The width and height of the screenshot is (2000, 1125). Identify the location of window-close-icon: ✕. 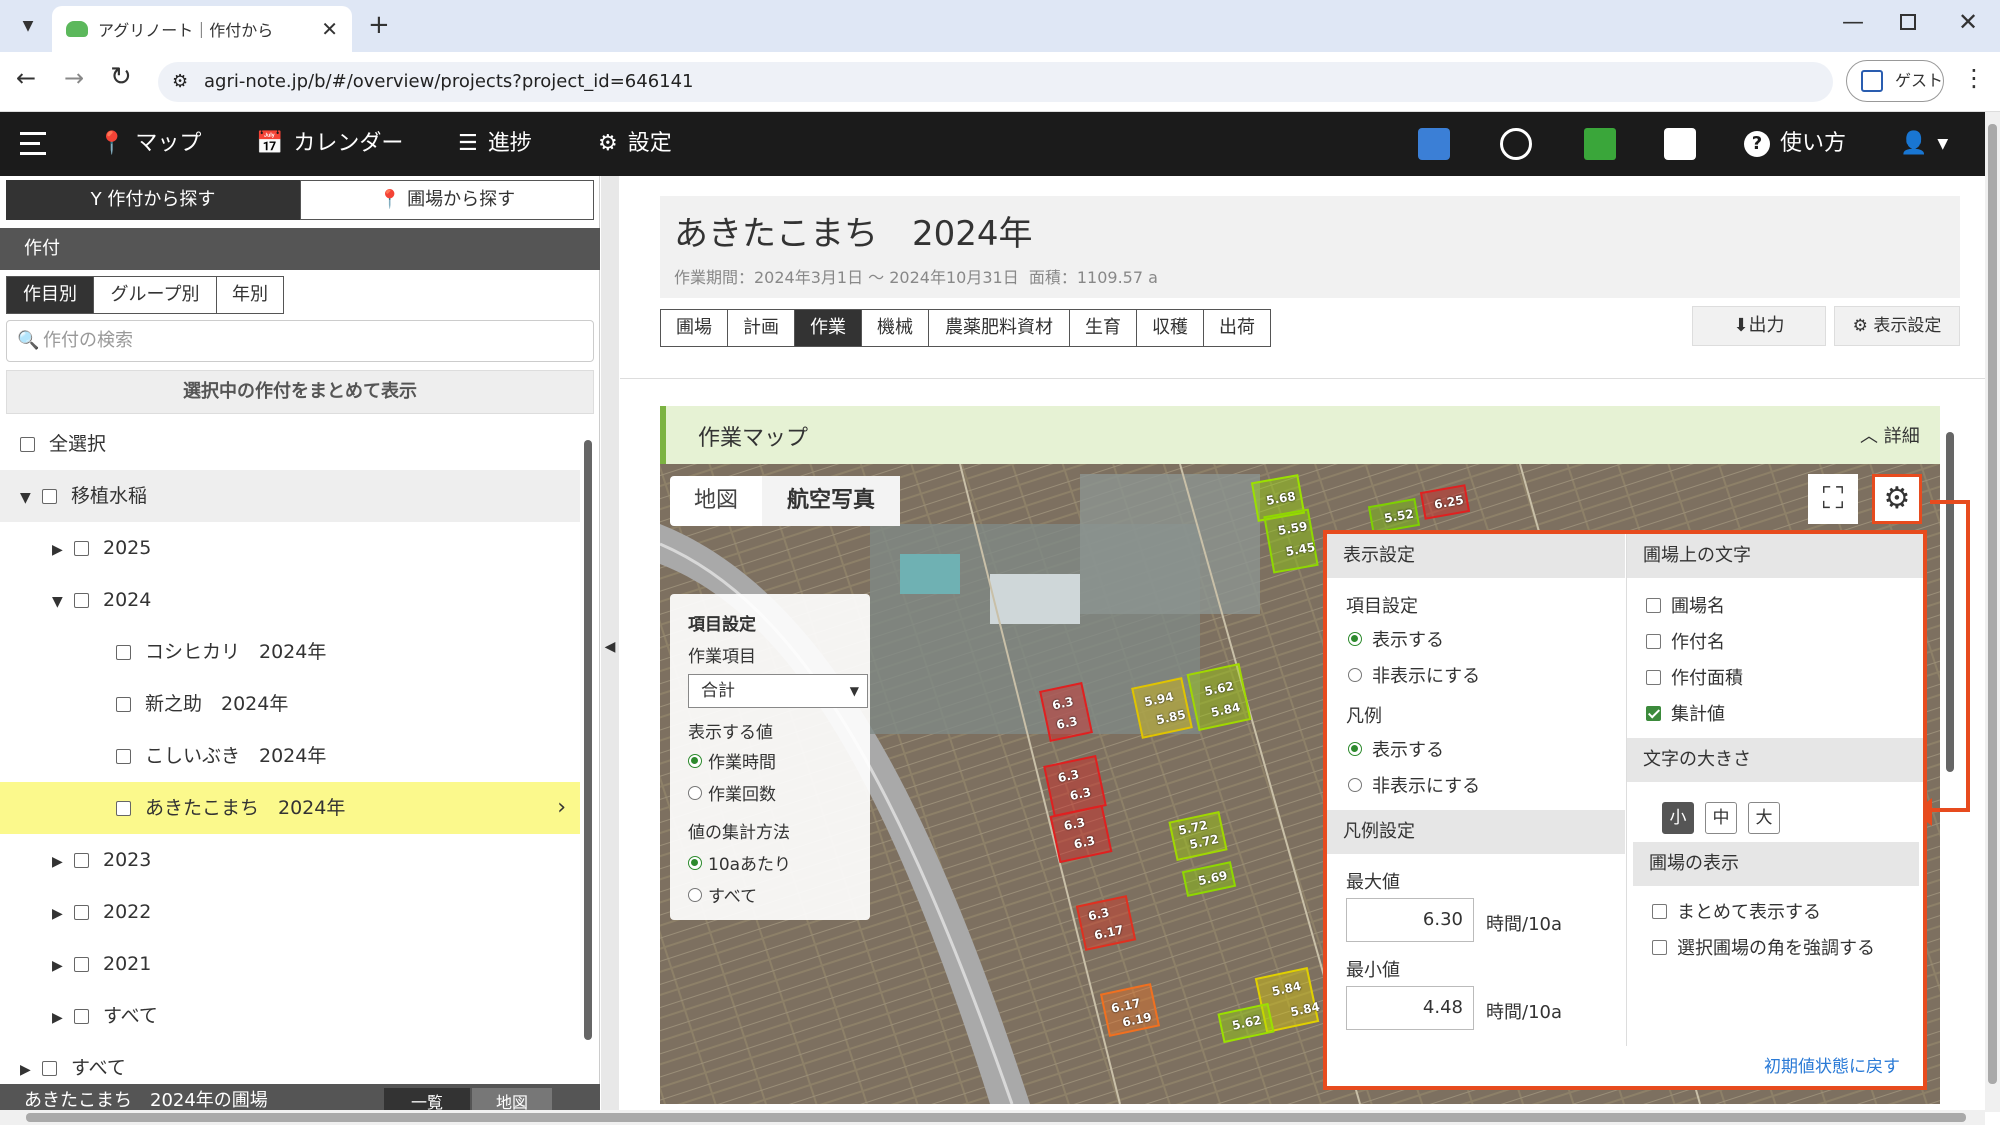
(1968, 22).